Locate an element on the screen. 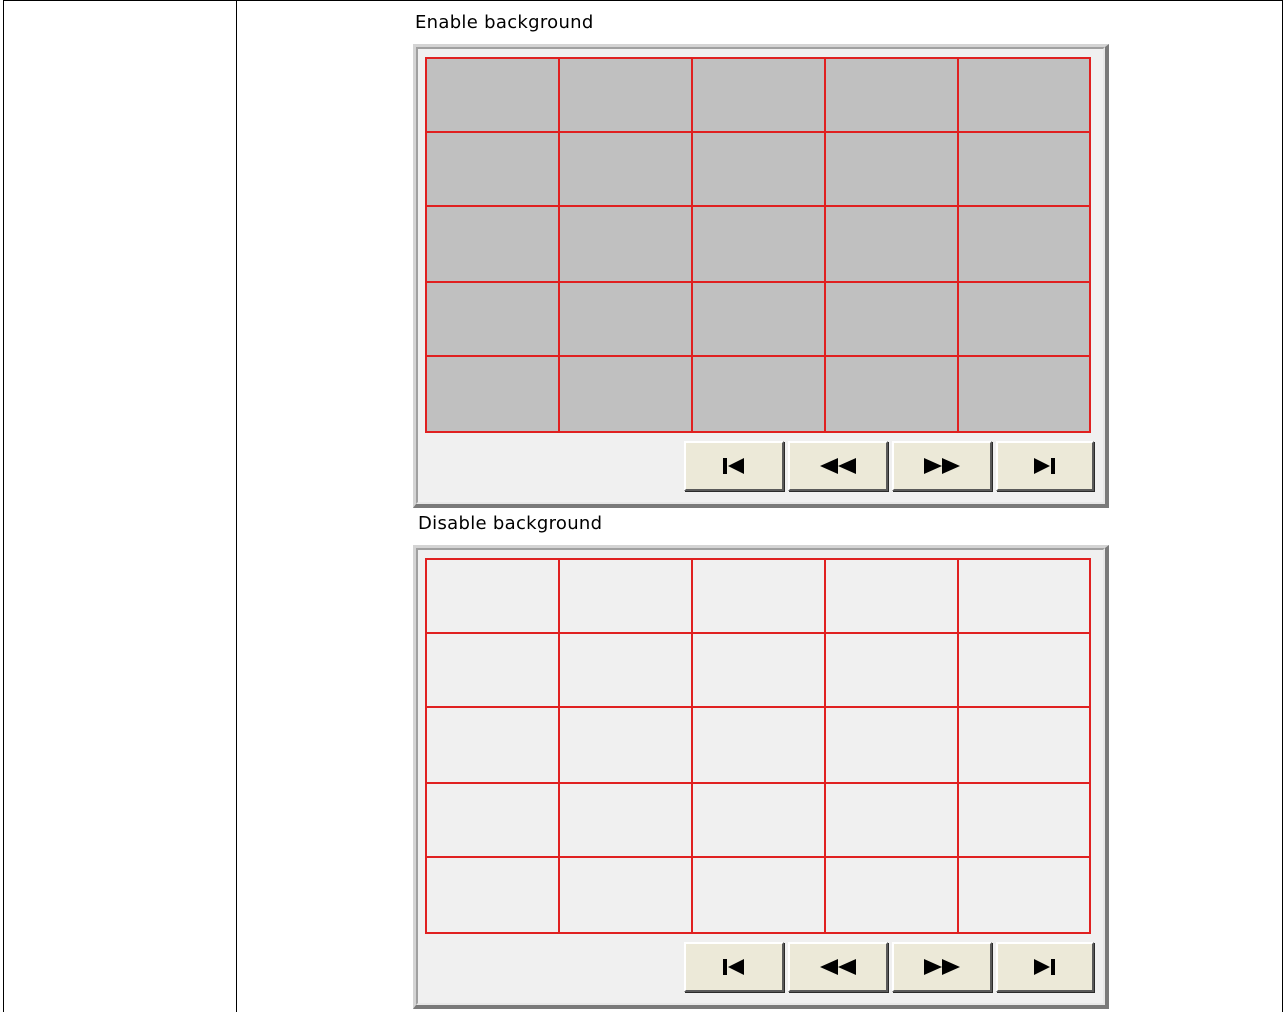  column-divider is located at coordinates (236, 506).